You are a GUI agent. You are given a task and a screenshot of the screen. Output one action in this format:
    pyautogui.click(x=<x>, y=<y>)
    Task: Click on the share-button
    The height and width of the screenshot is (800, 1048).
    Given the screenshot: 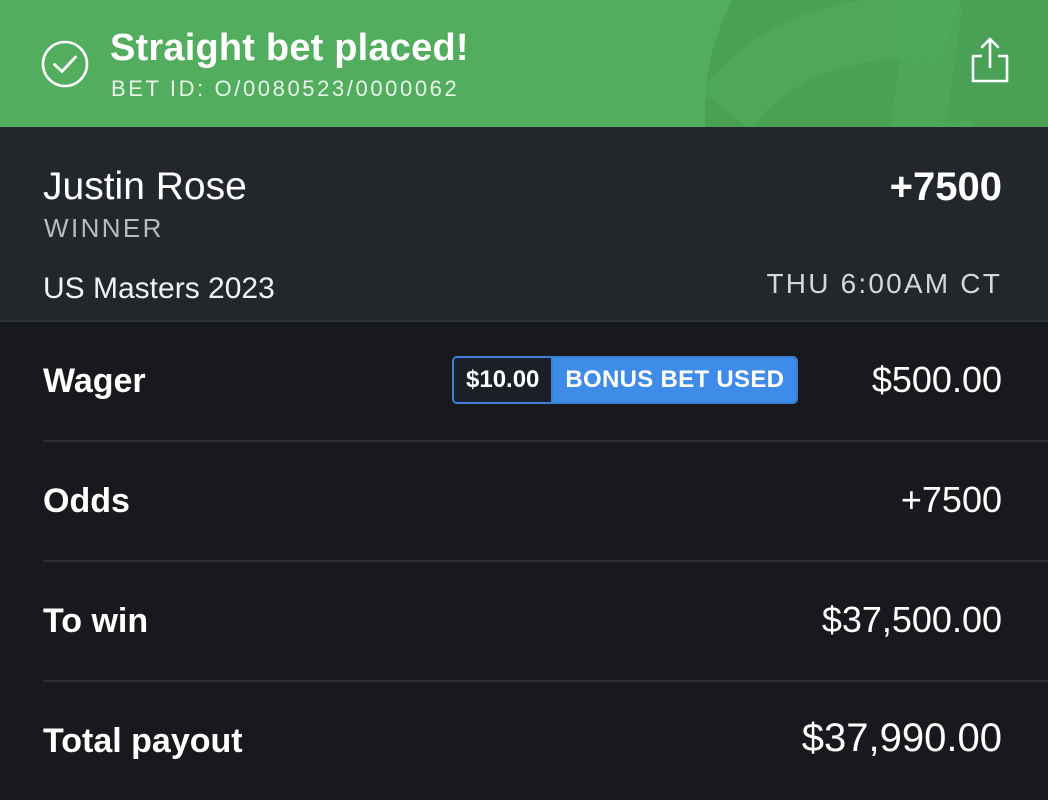 What is the action you would take?
    pyautogui.click(x=990, y=62)
    